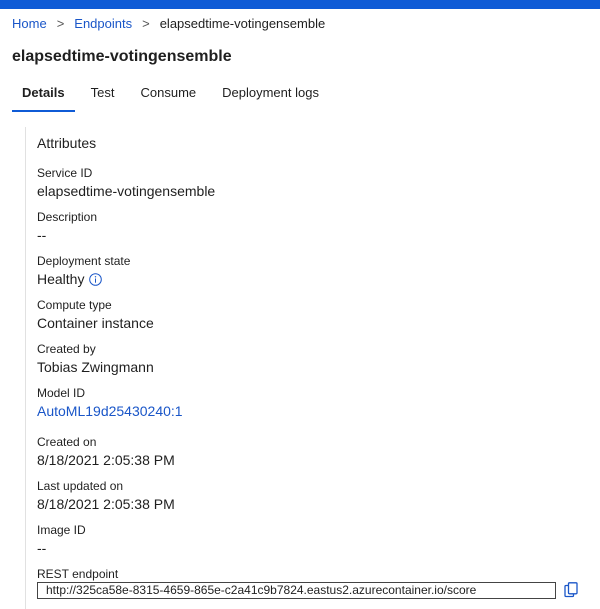  Describe the element at coordinates (61, 530) in the screenshot. I see `image-id-label: Image ID` at that location.